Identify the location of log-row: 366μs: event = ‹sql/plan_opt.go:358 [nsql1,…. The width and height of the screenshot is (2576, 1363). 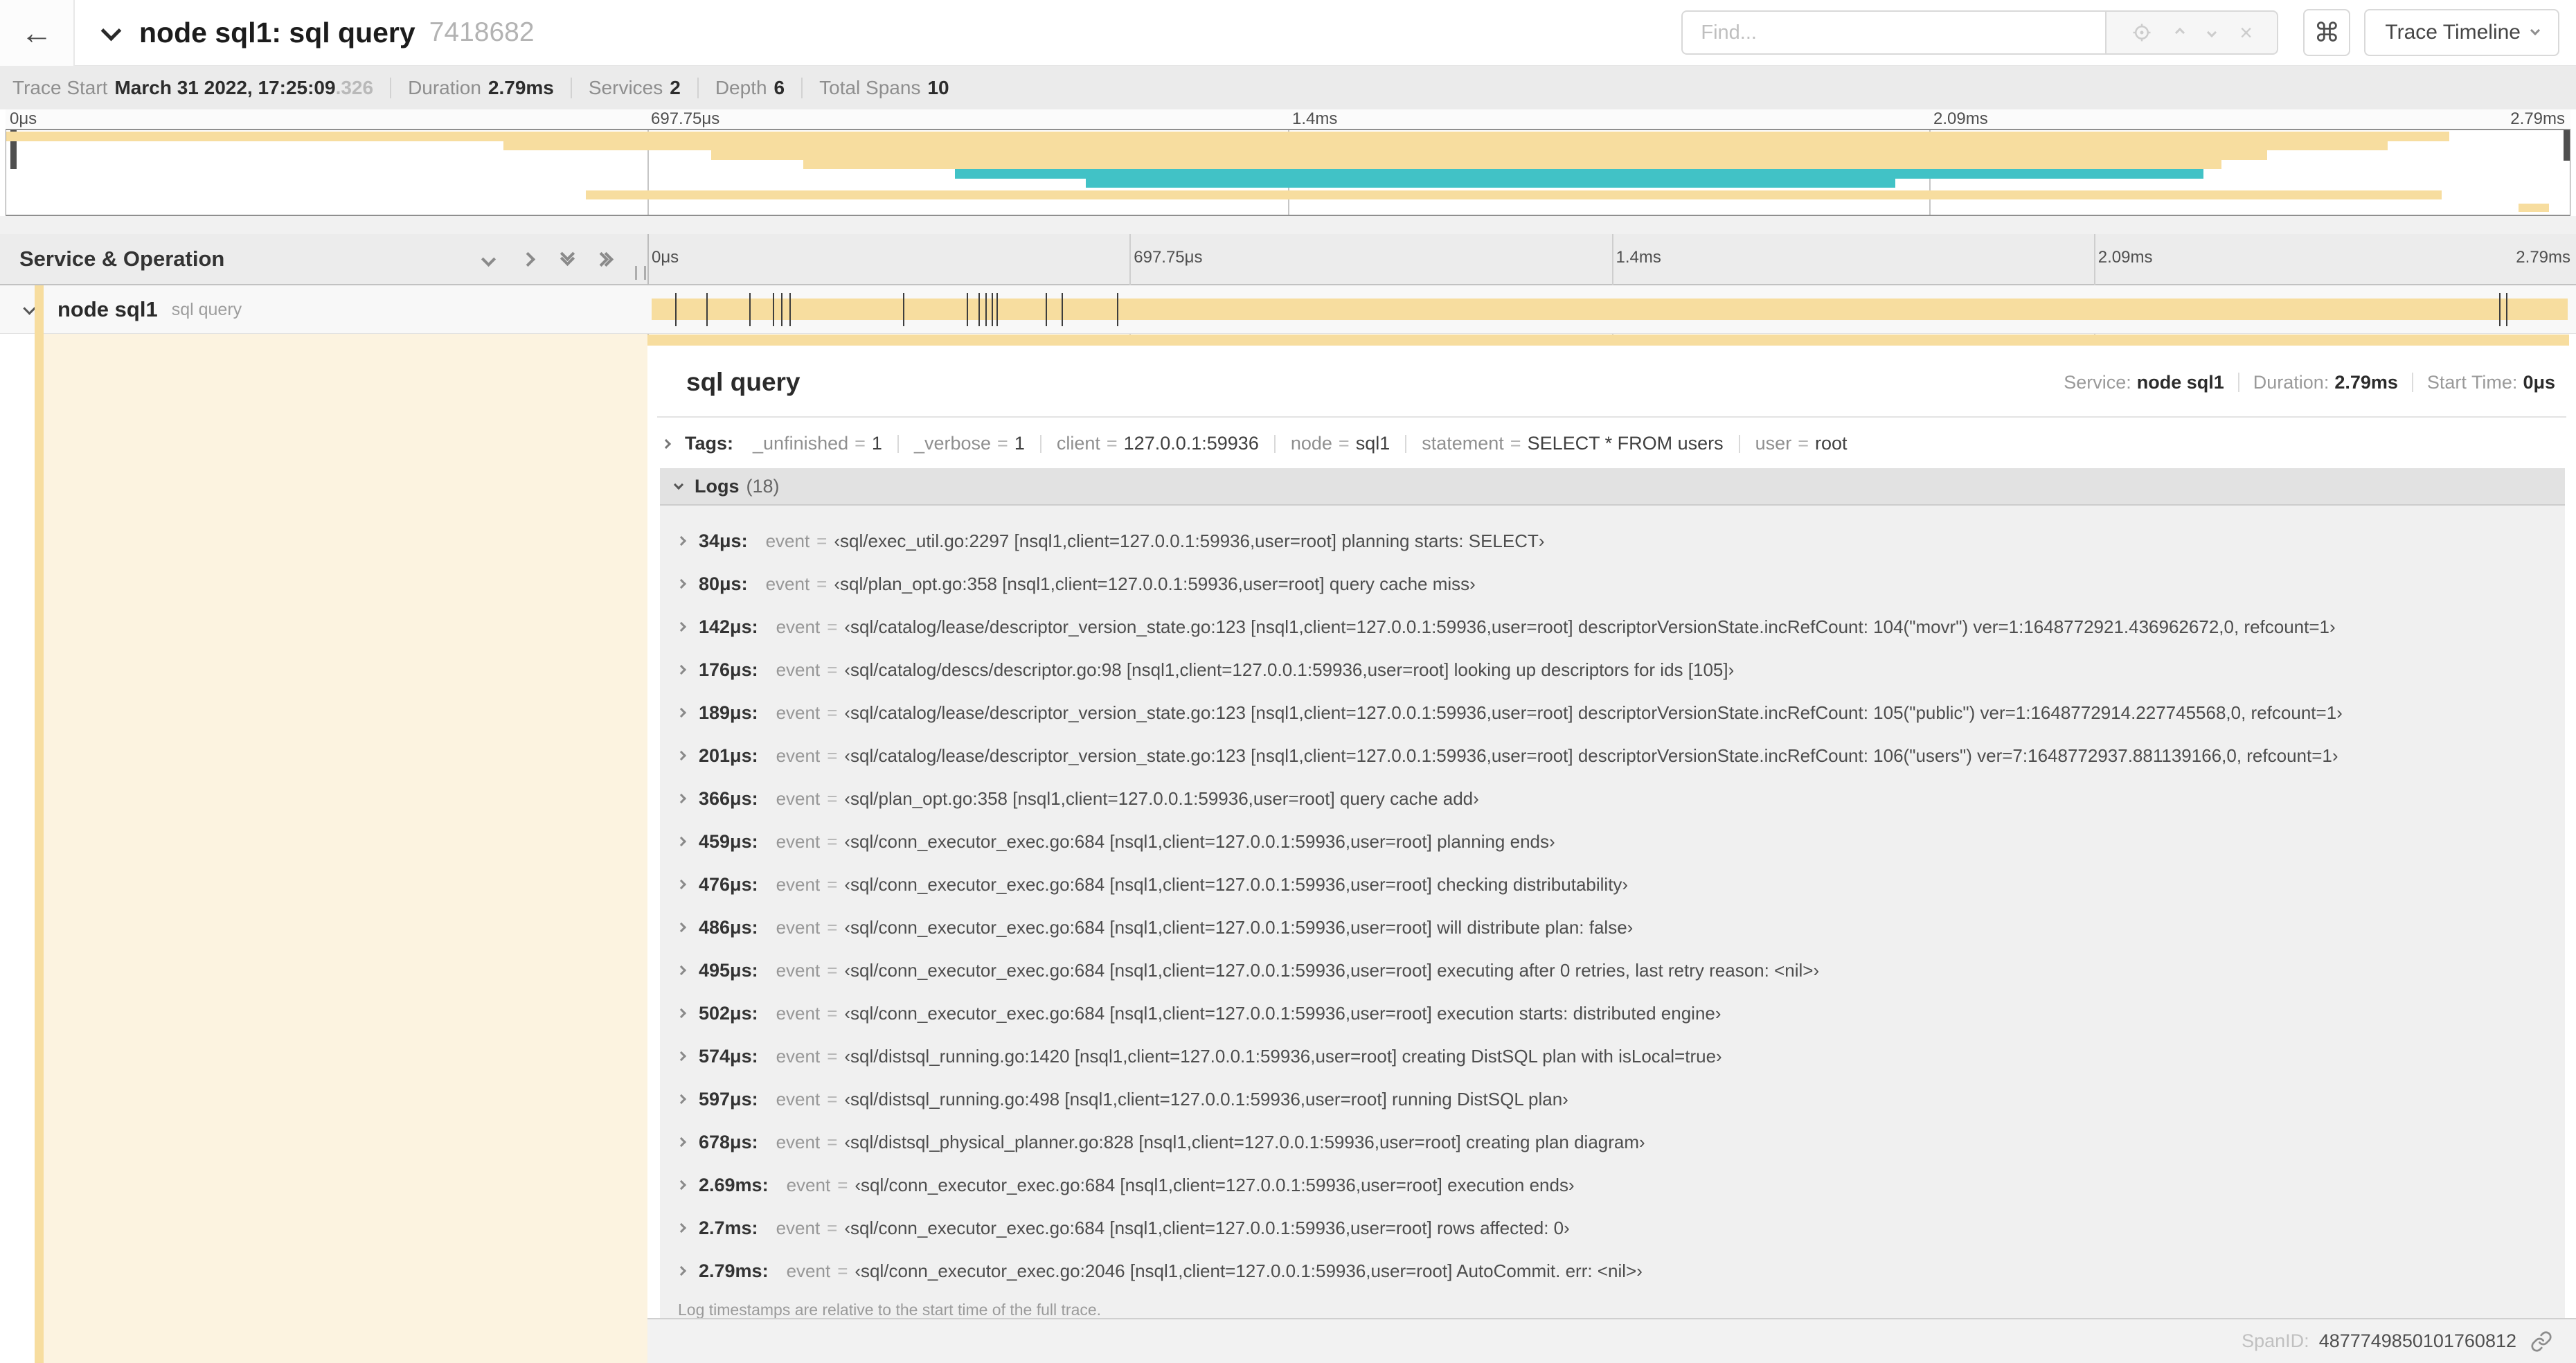
(1612, 798).